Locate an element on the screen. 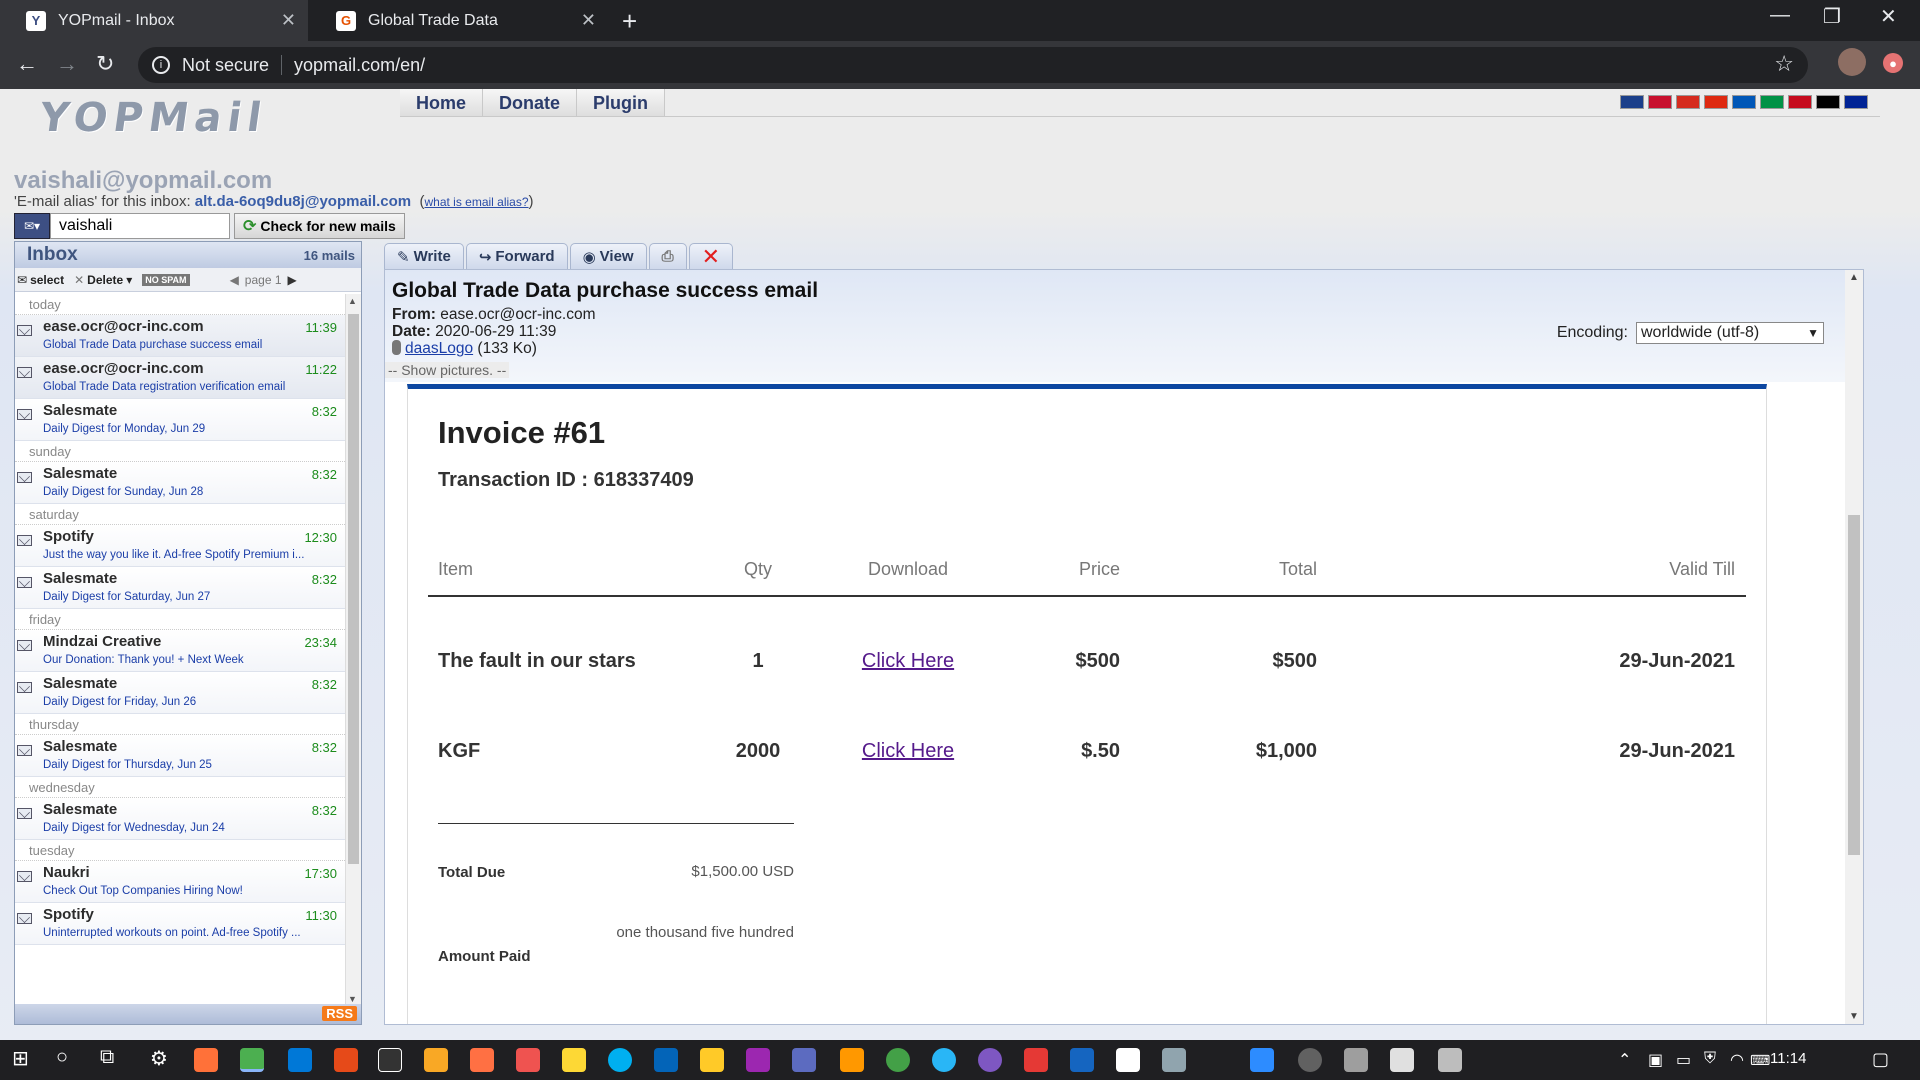 This screenshot has height=1080, width=1920. notification-icon: ▢ is located at coordinates (1880, 1059).